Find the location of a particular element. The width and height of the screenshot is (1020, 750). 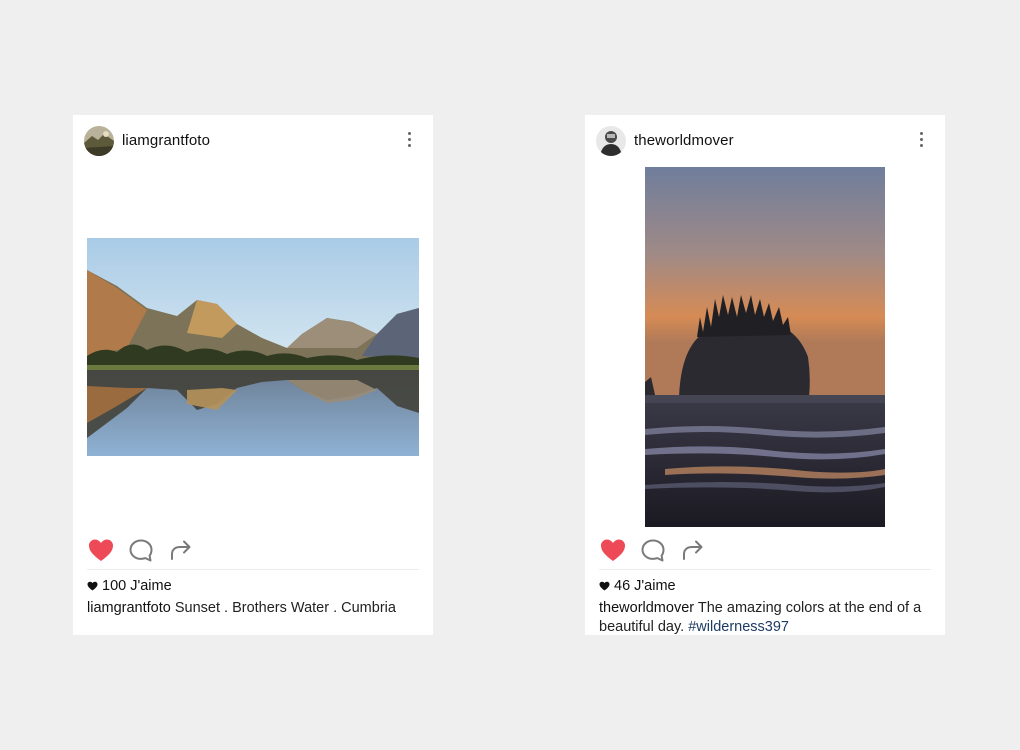

likes-label: 100 J'aime is located at coordinates (137, 586).